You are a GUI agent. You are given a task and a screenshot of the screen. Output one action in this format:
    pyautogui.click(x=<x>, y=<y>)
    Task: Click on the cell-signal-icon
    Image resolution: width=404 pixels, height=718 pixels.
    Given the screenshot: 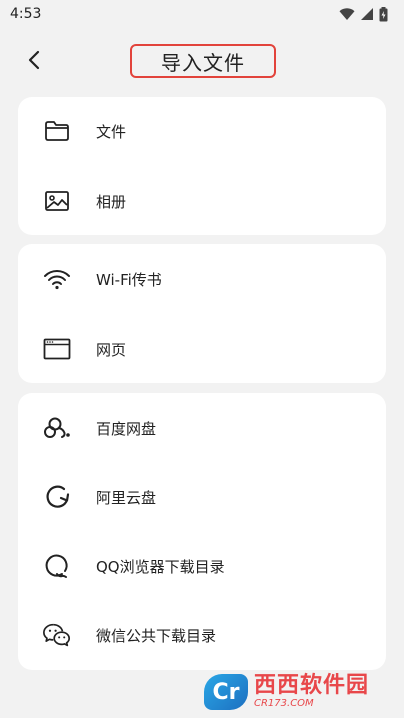 What is the action you would take?
    pyautogui.click(x=367, y=14)
    